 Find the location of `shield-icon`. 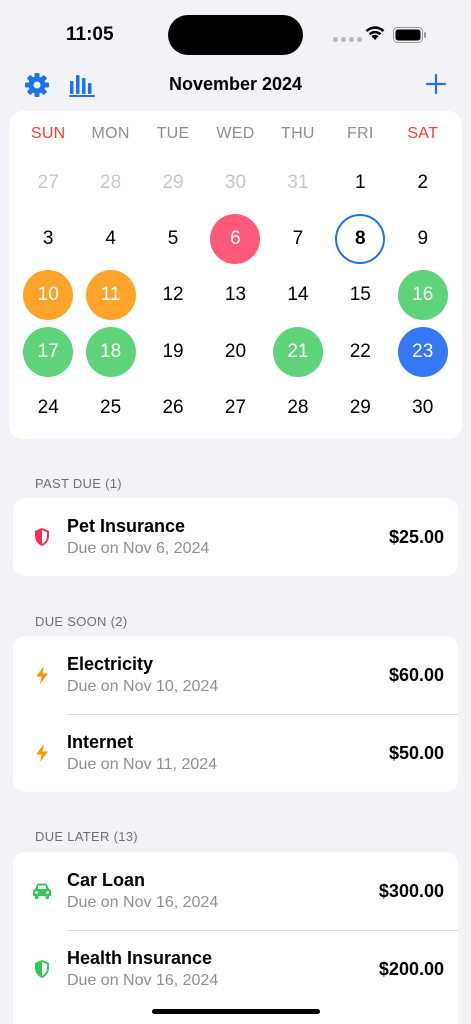

shield-icon is located at coordinates (42, 969).